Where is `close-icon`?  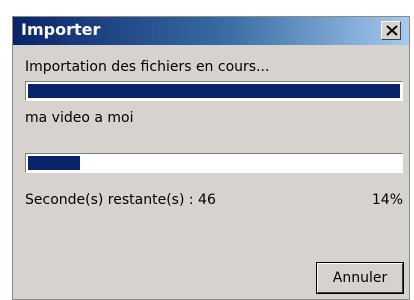 close-icon is located at coordinates (392, 30).